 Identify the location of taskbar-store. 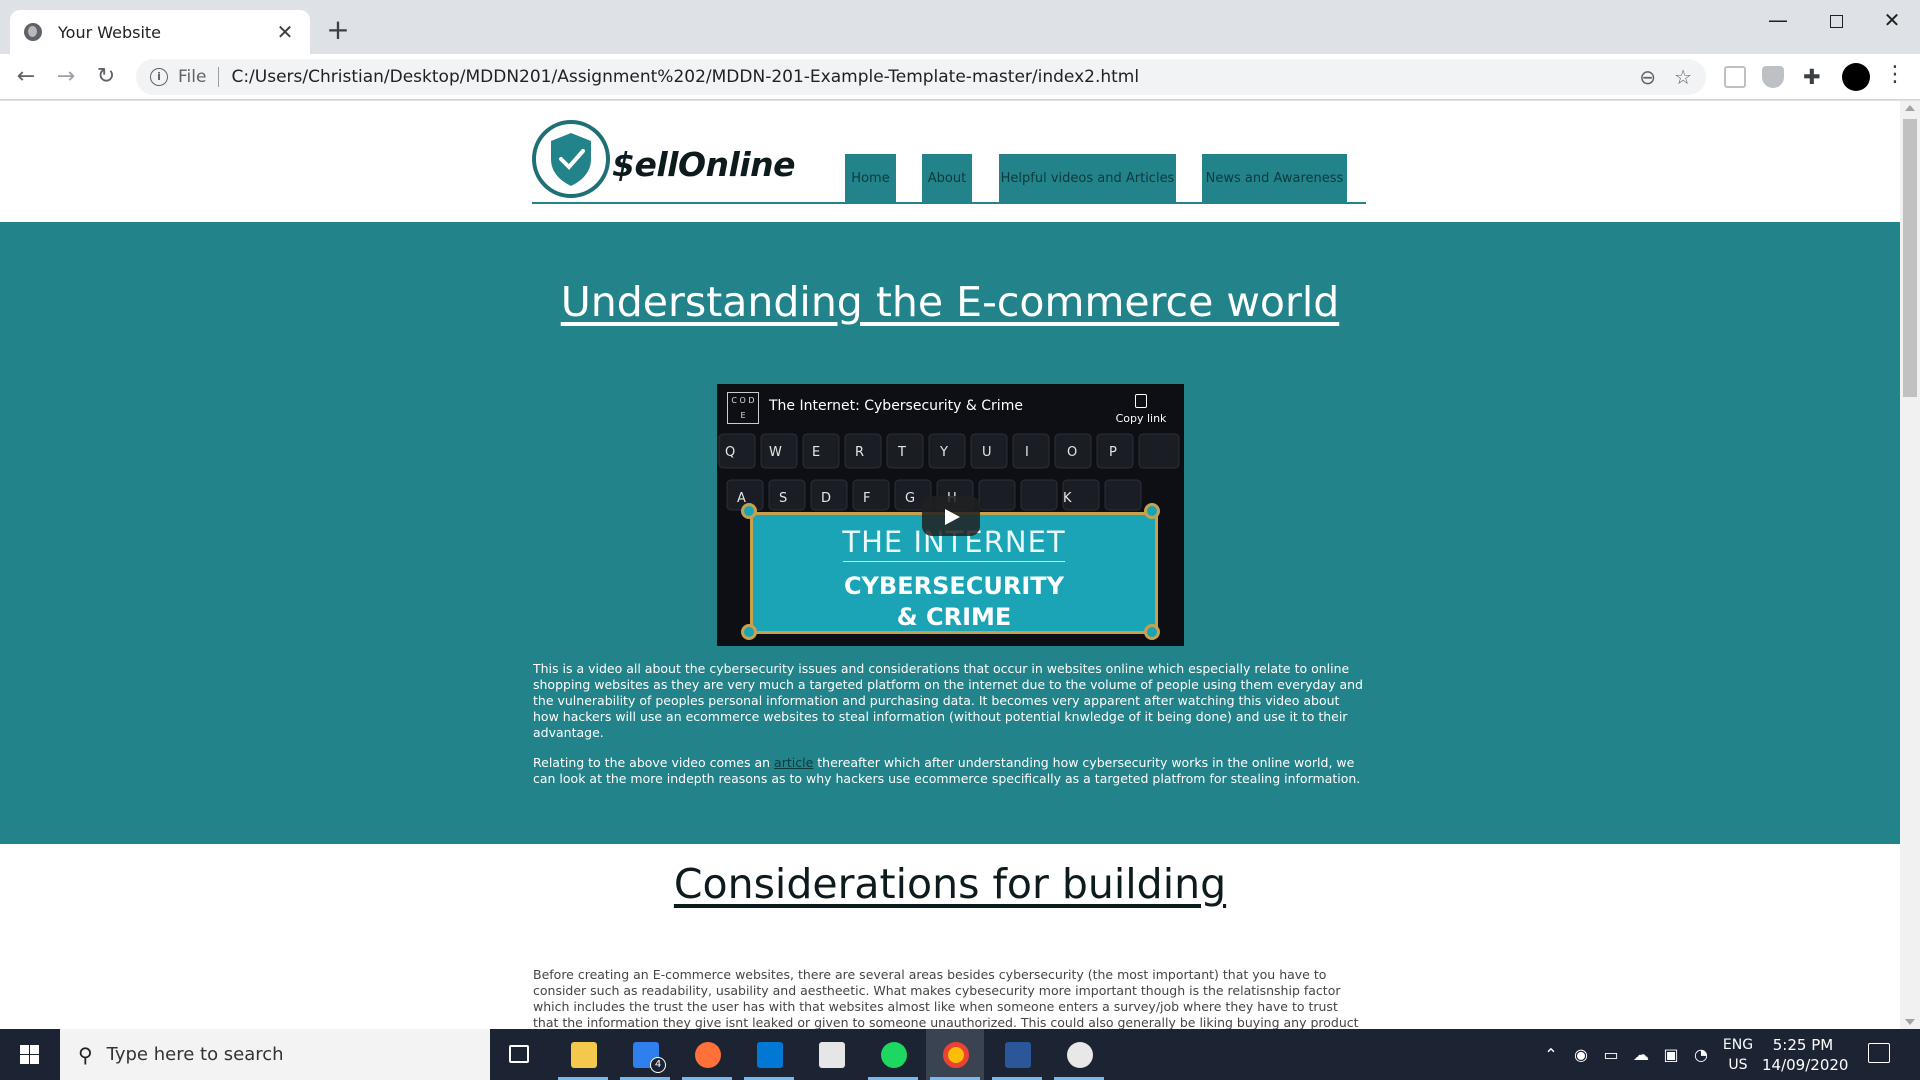
(831, 1054).